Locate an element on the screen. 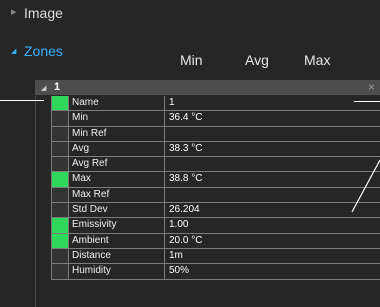  callout-diagonal-line is located at coordinates (365, 186).